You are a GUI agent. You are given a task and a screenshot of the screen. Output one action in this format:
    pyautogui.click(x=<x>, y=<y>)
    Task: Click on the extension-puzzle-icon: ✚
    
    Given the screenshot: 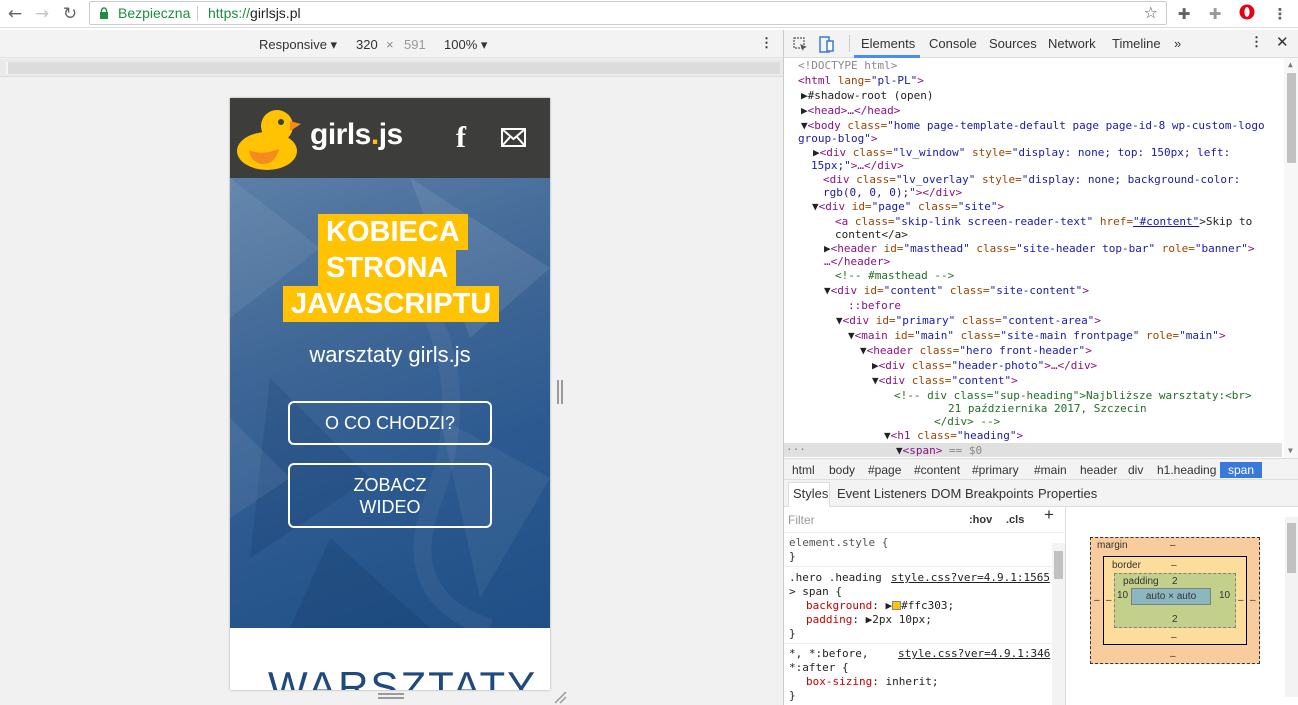 What is the action you would take?
    pyautogui.click(x=1184, y=14)
    